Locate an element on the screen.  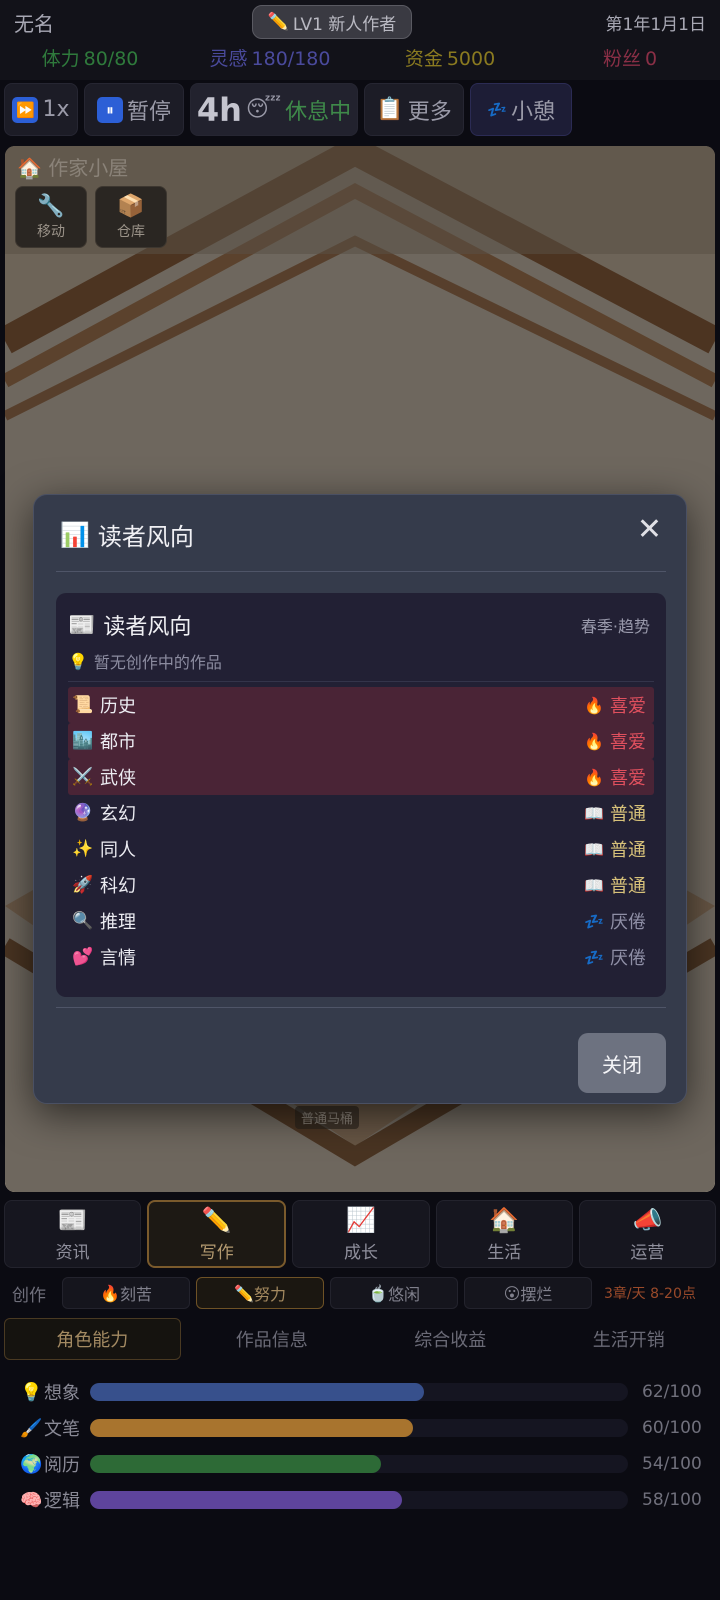
close-button: 关闭 is located at coordinates (622, 1063).